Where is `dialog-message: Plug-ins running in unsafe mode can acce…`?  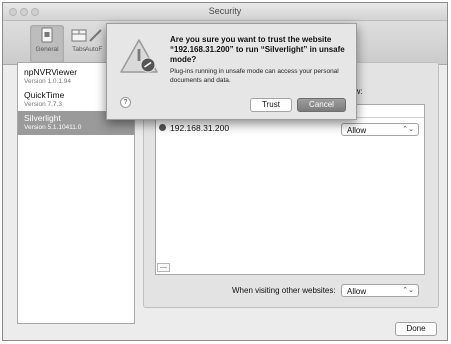
dialog-message: Plug-ins running in unsafe mode can acce… is located at coordinates (254, 76).